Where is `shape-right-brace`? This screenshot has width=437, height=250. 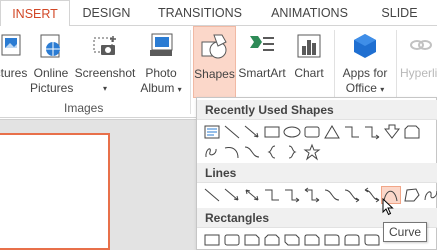 shape-right-brace is located at coordinates (292, 152).